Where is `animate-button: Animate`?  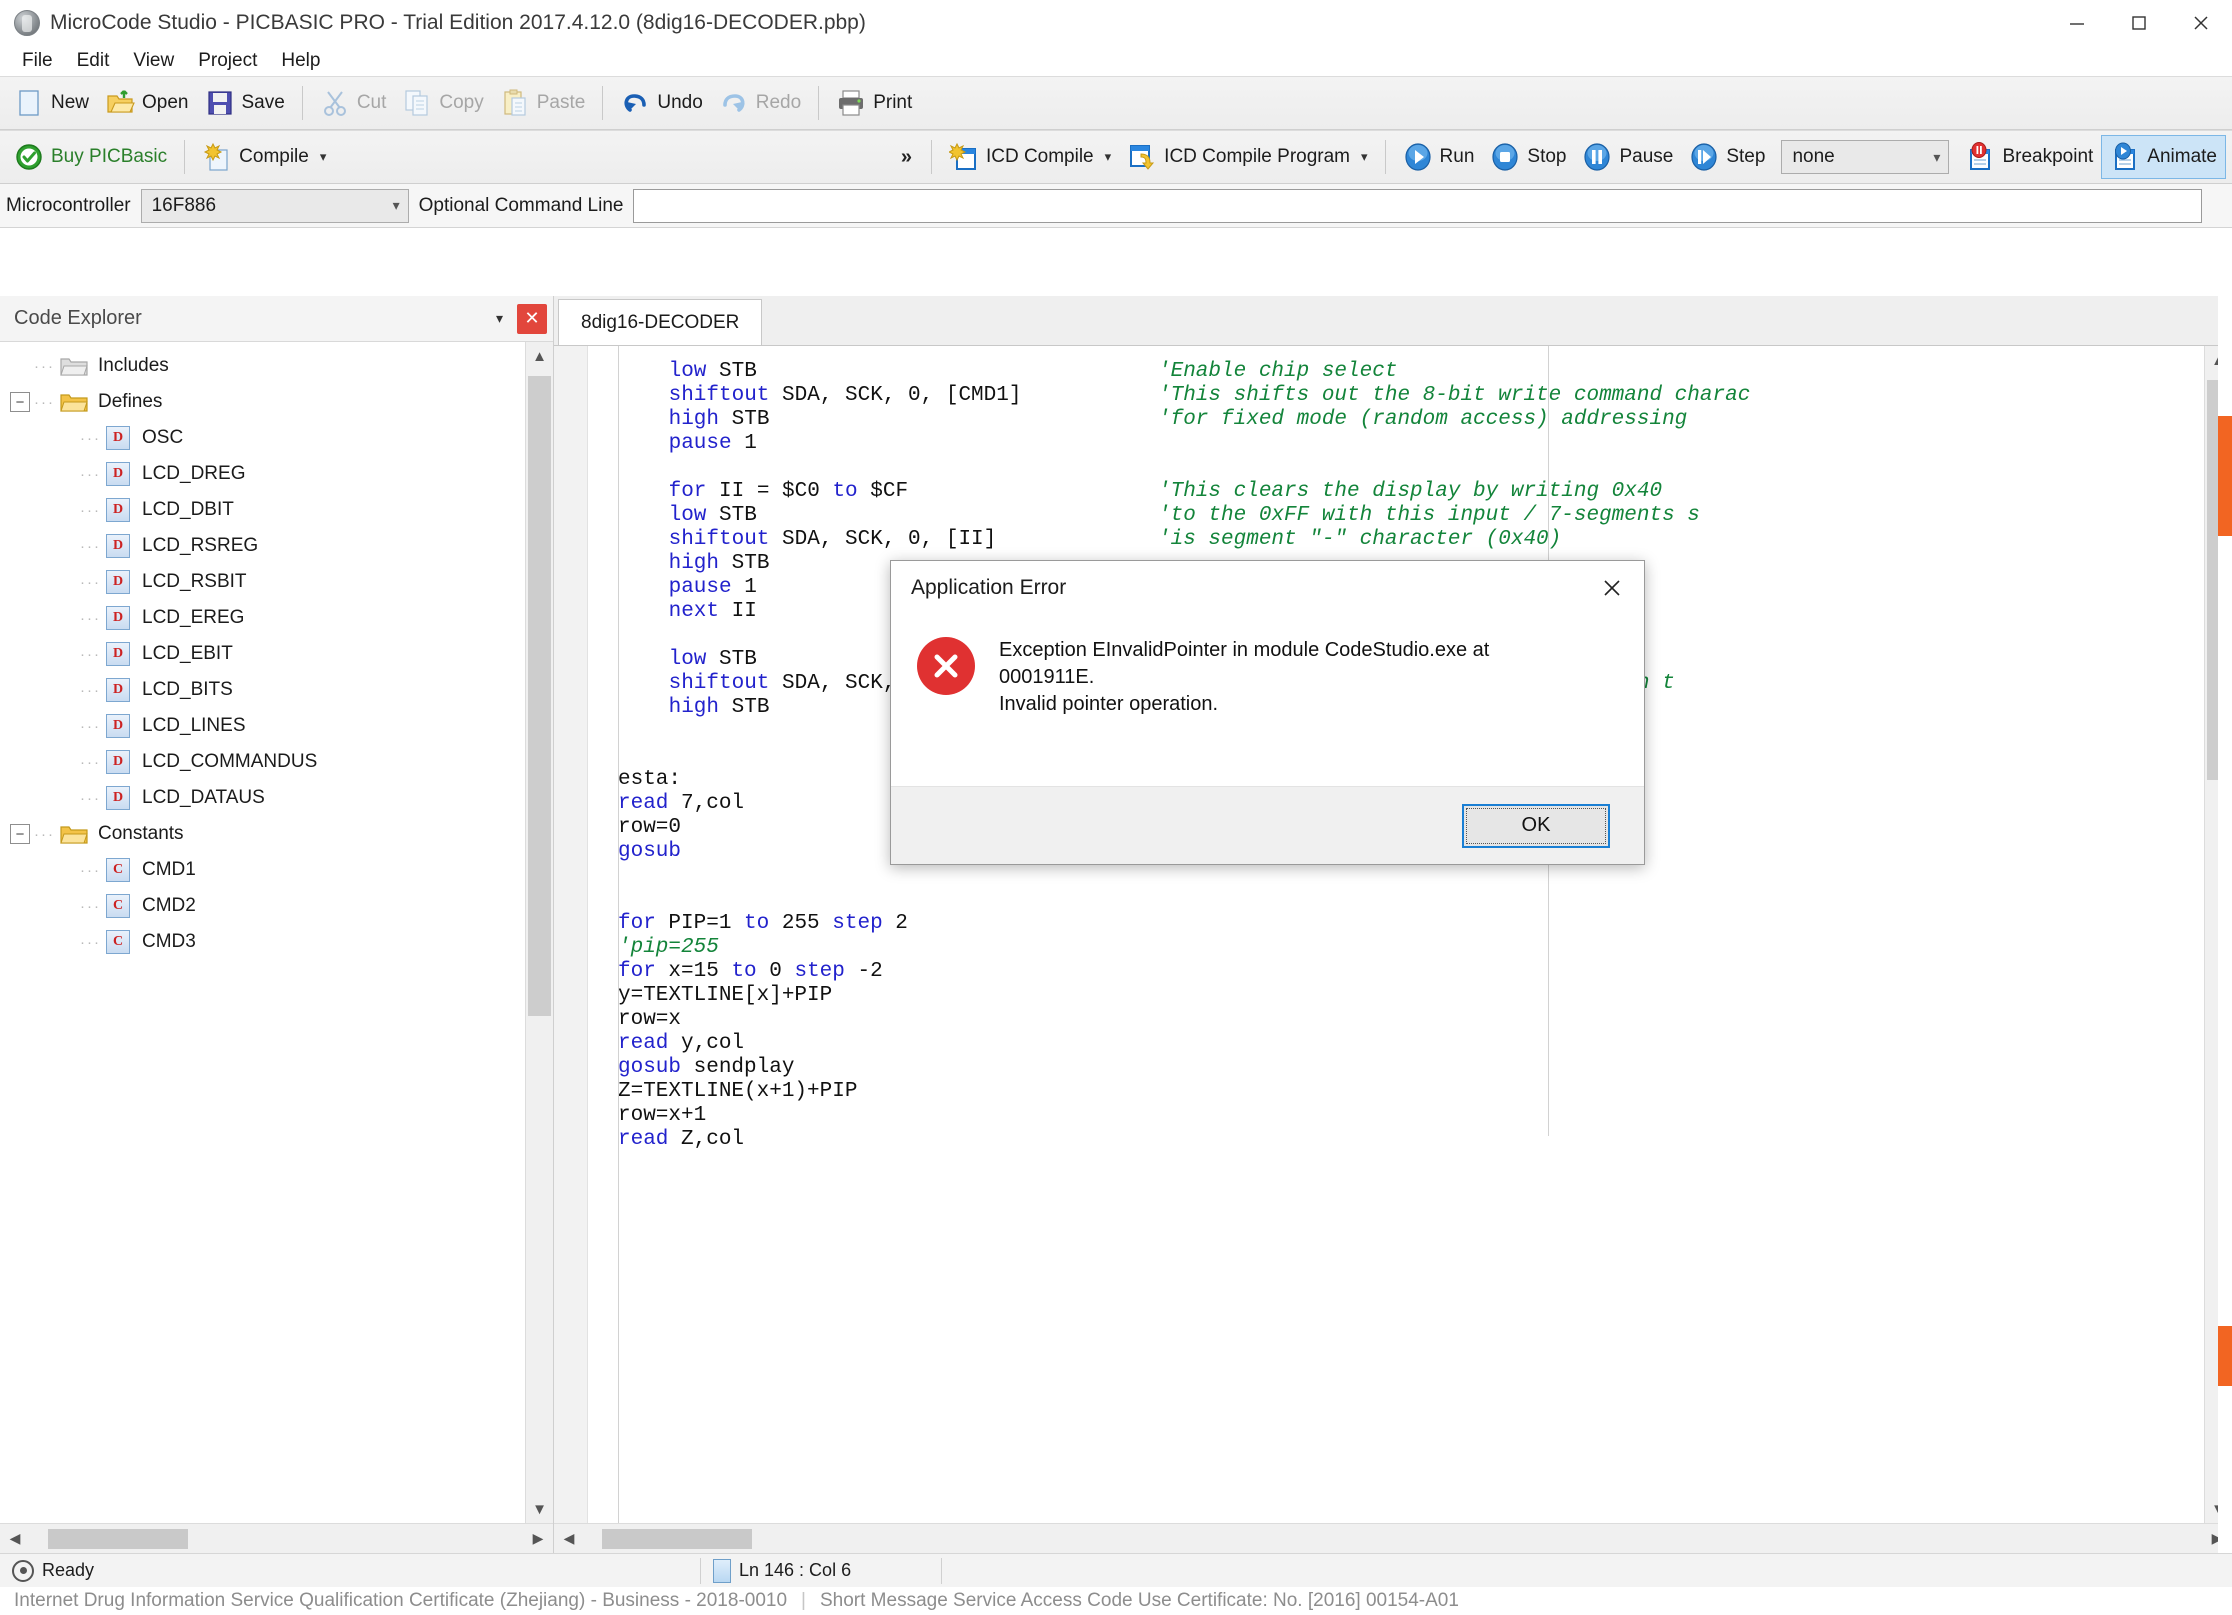 animate-button: Animate is located at coordinates (2163, 157).